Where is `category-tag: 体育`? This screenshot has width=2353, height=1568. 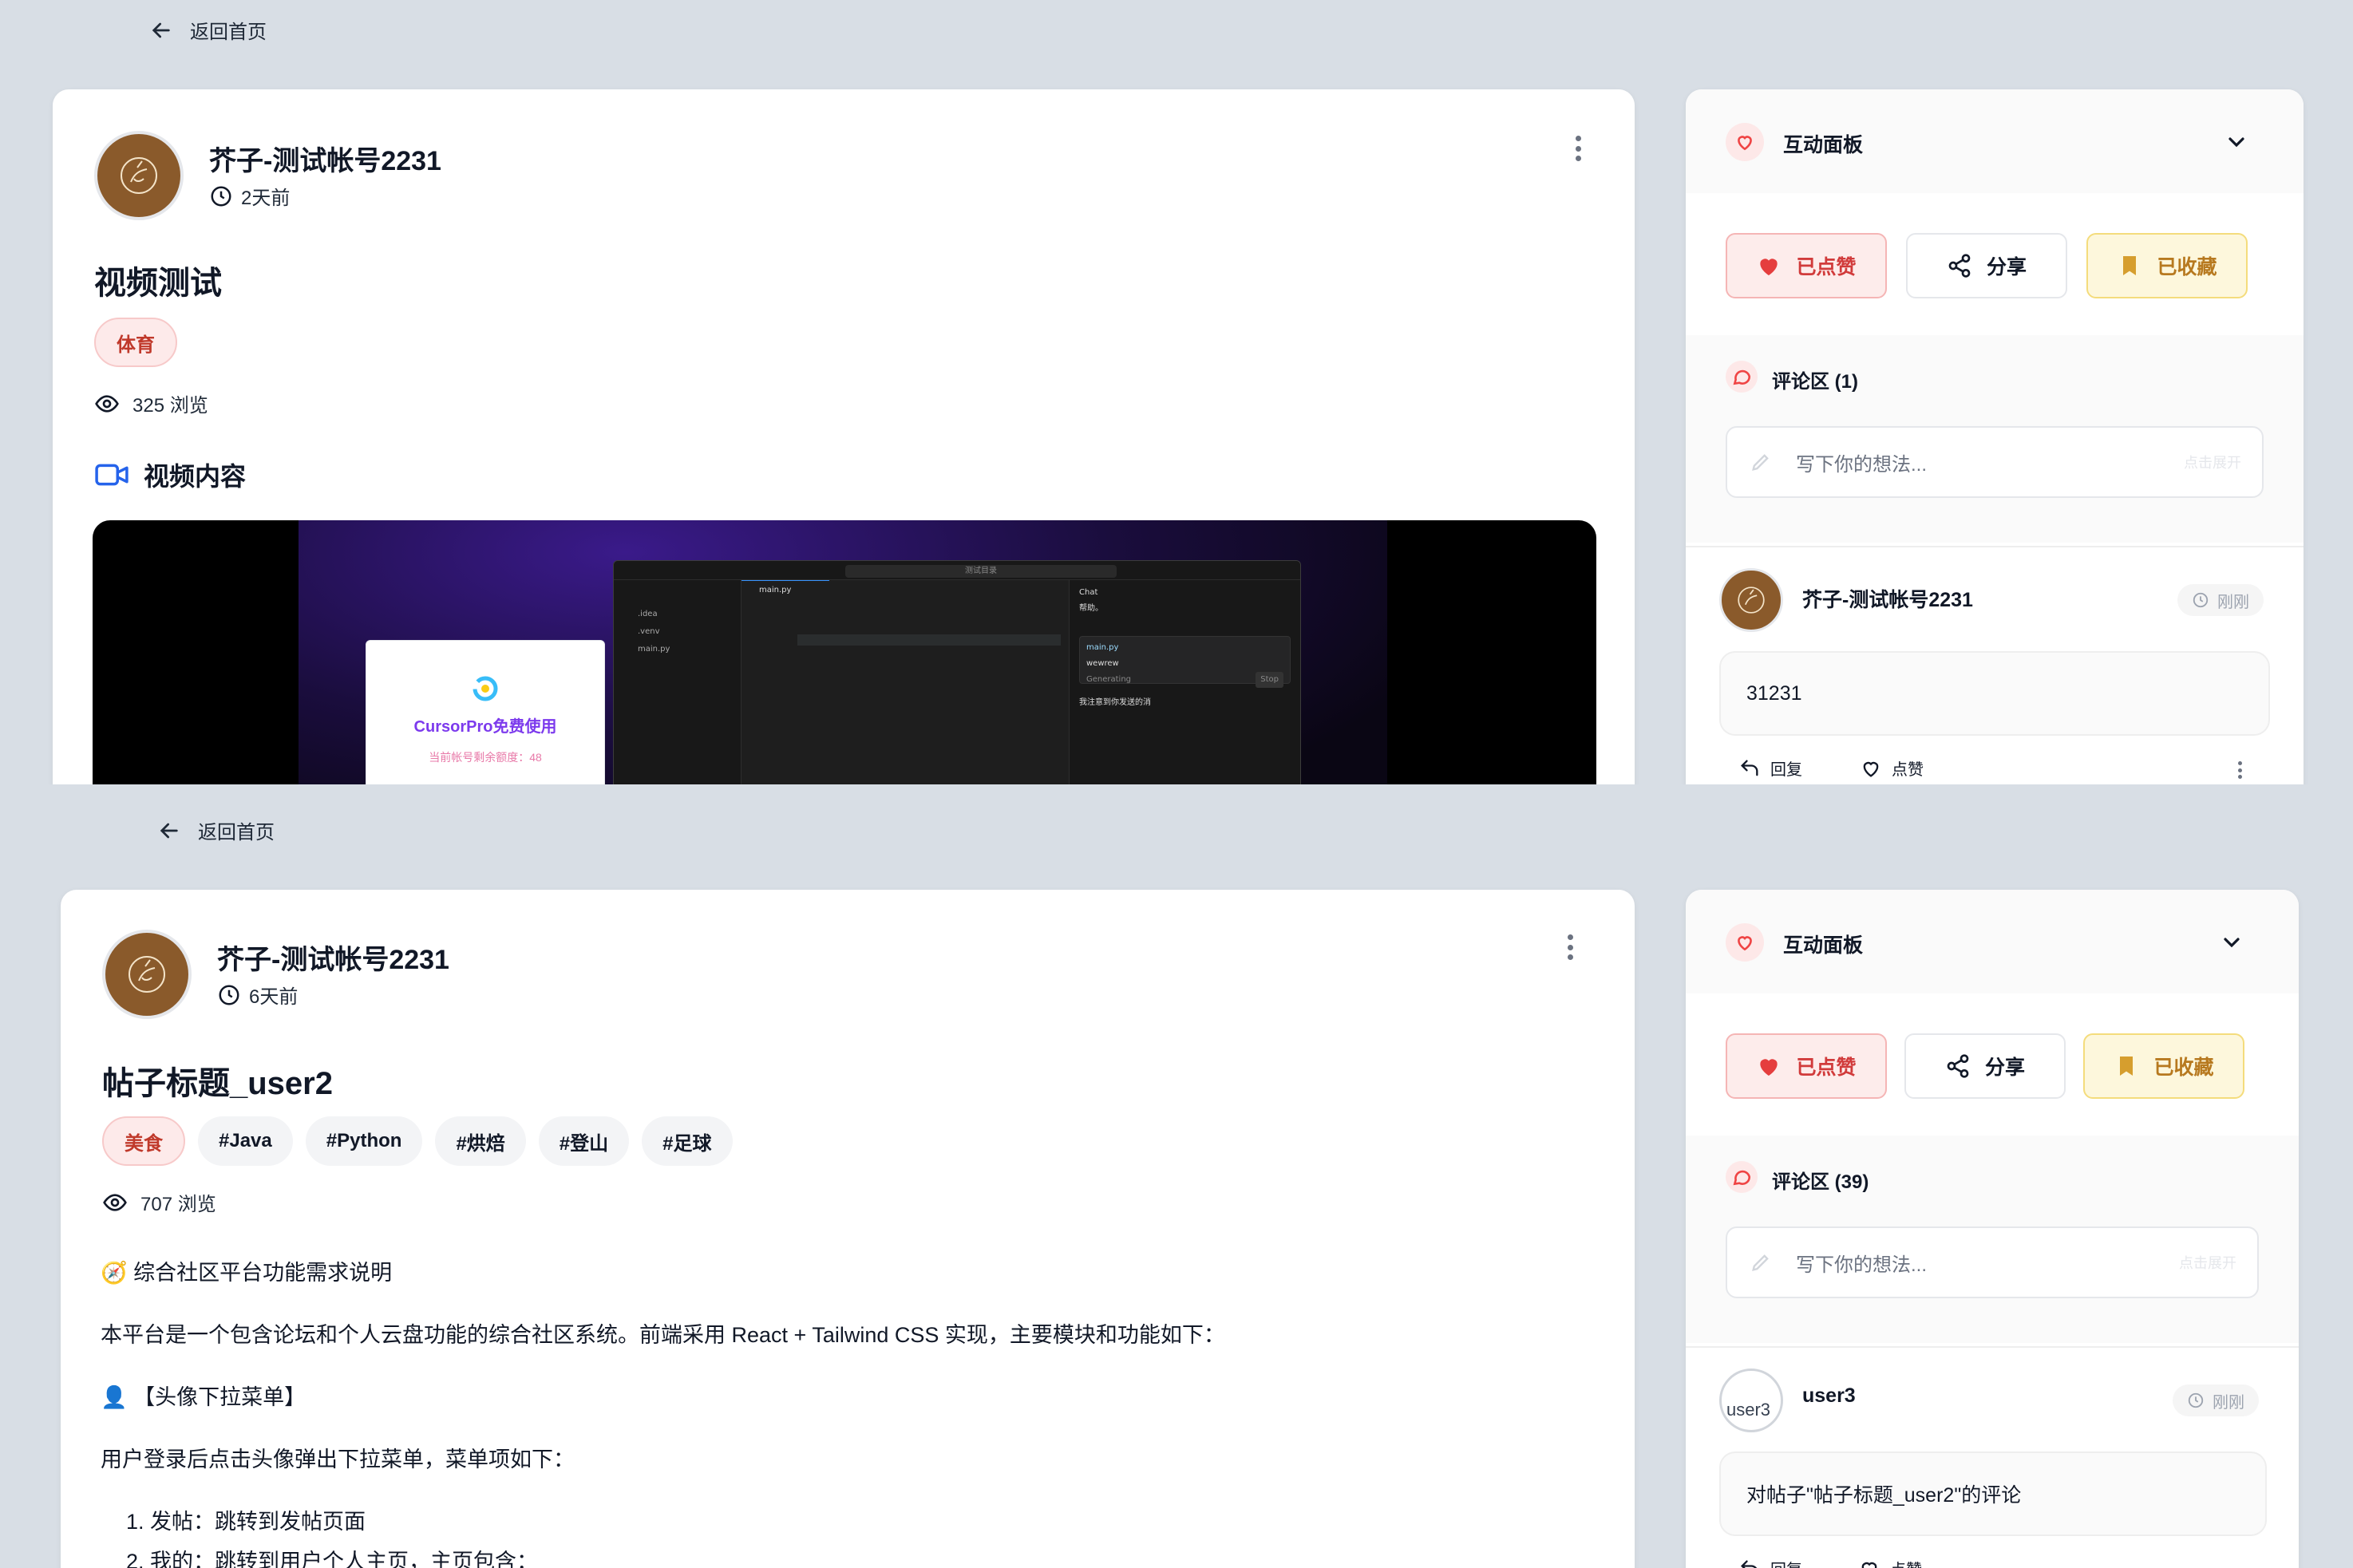
category-tag: 体育 is located at coordinates (135, 342).